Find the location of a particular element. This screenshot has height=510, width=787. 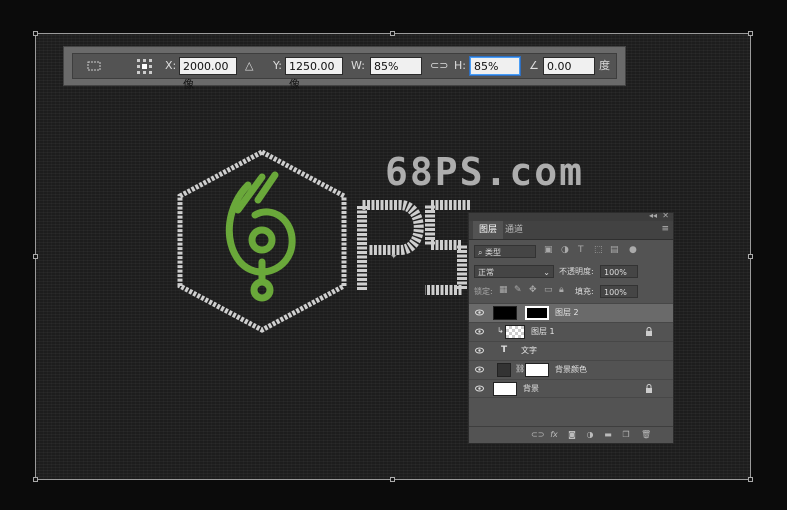

lock-transparent-icon: ▦ is located at coordinates (503, 290).